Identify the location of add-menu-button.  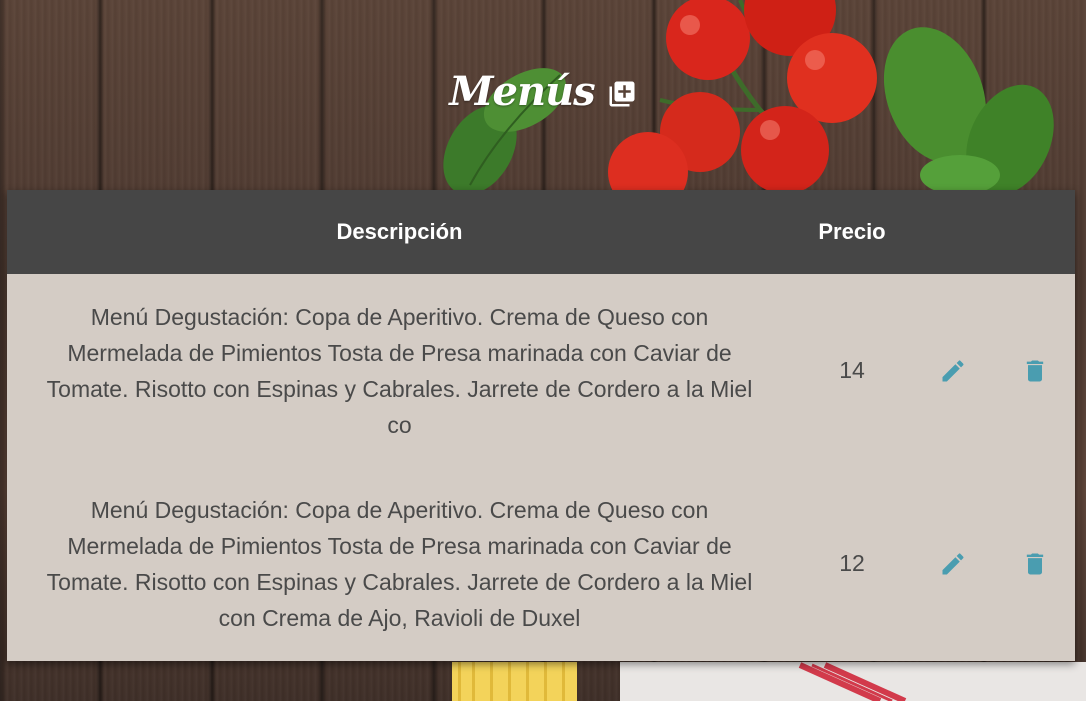
(622, 94).